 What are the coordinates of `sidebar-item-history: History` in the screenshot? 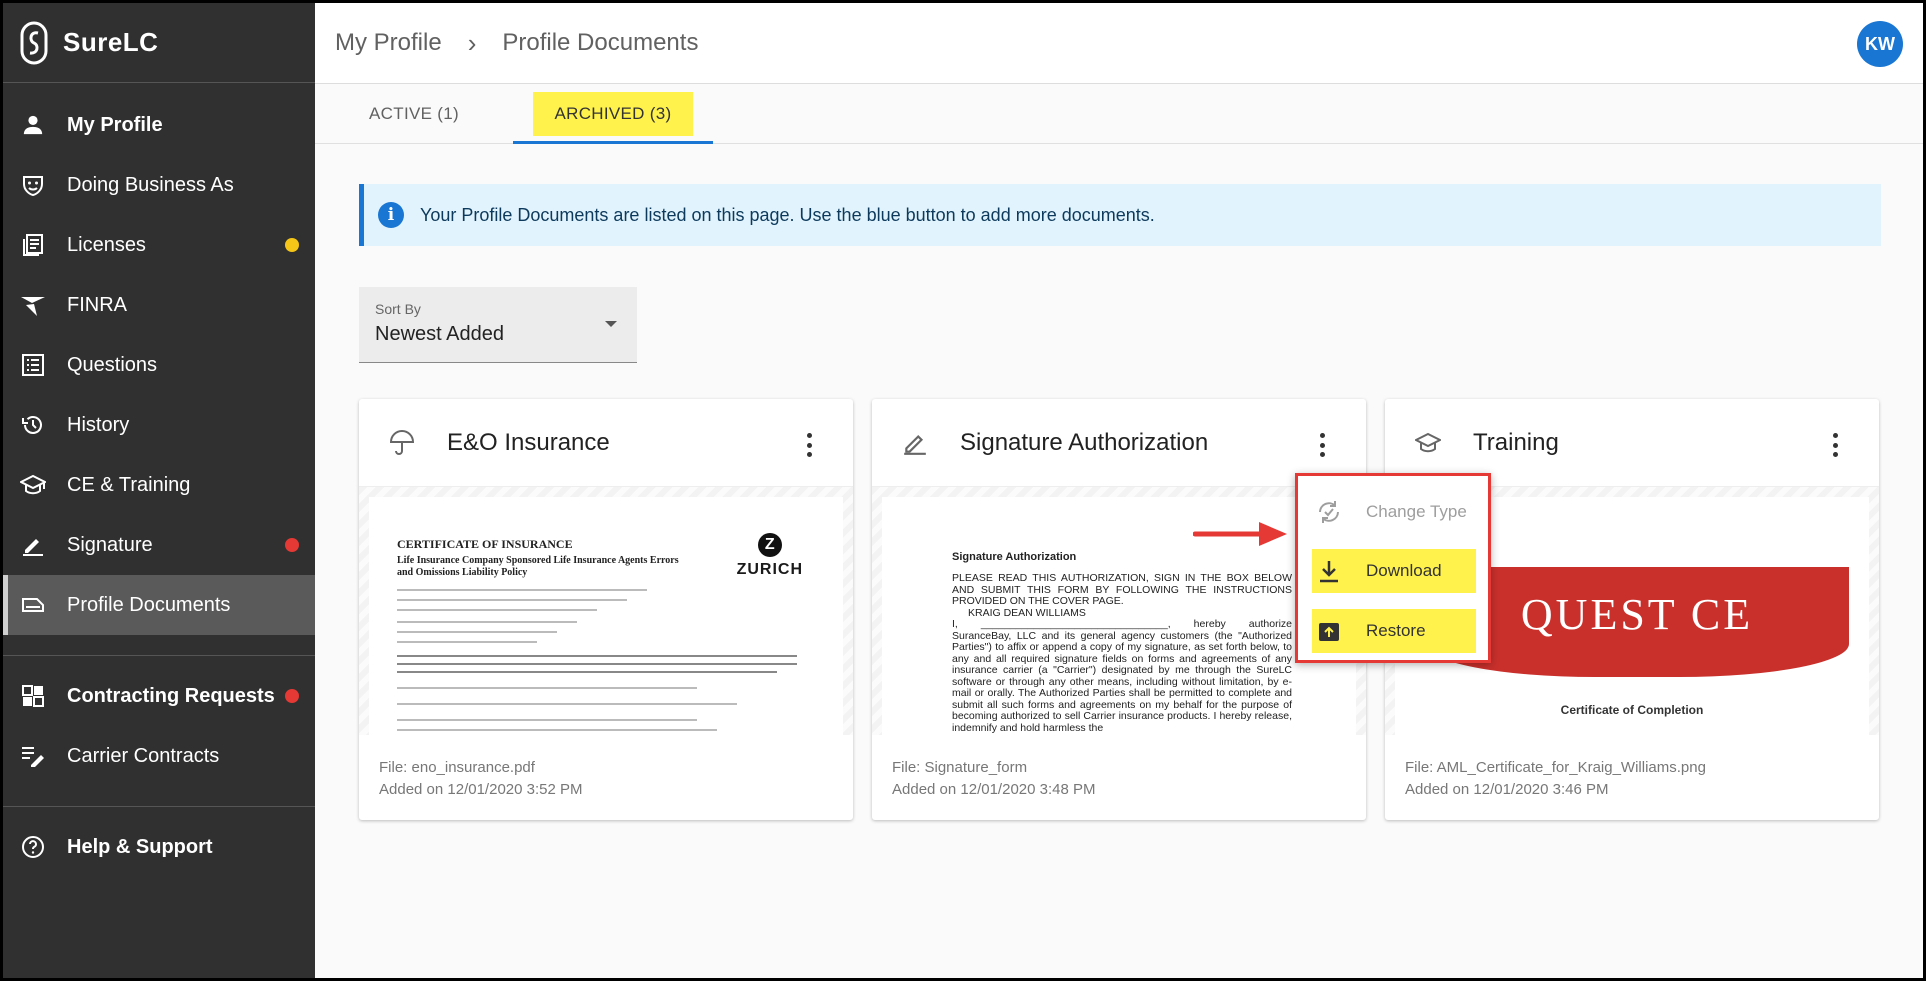 It's located at (159, 425).